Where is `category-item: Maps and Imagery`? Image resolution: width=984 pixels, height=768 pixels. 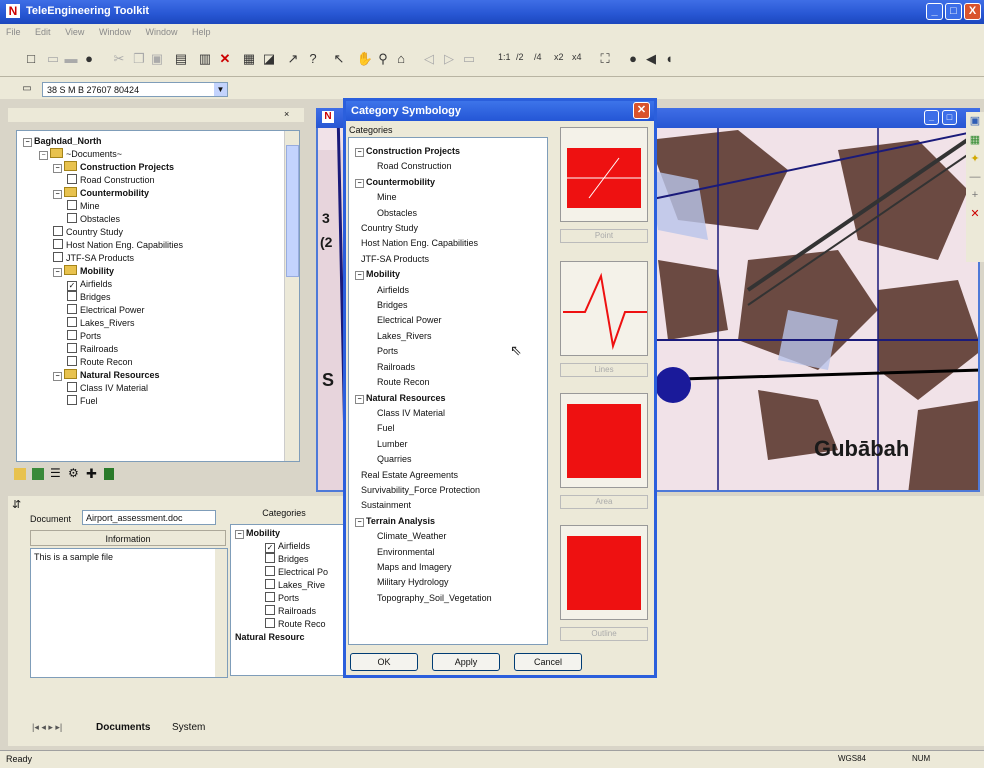 category-item: Maps and Imagery is located at coordinates (423, 567).